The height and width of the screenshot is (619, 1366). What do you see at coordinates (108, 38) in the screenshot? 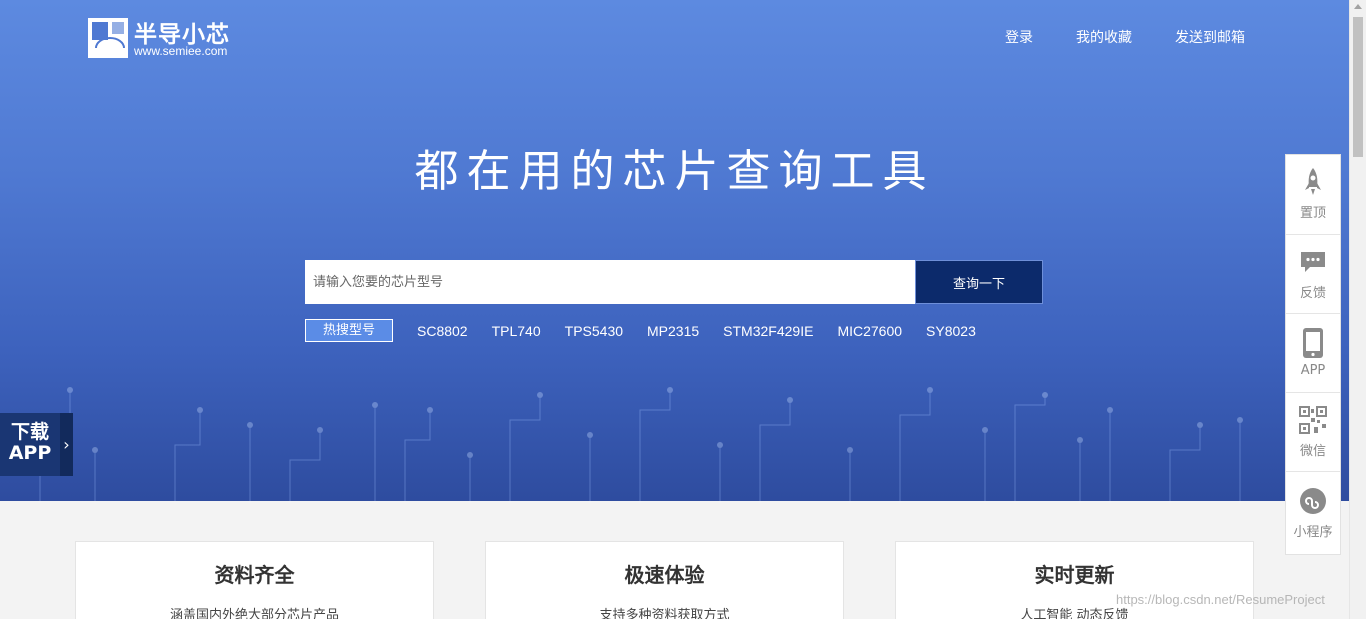
I see `logo-mark-icon` at bounding box center [108, 38].